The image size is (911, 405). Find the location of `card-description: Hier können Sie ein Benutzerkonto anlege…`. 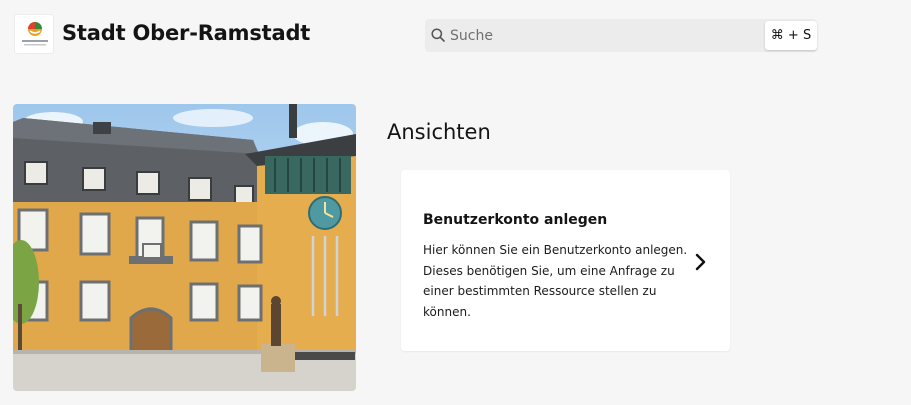

card-description: Hier können Sie ein Benutzerkonto anlege… is located at coordinates (555, 281).